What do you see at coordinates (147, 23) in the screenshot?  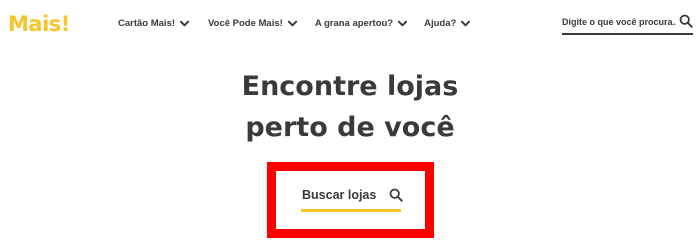 I see `nav-item-label: Cartão Mais!` at bounding box center [147, 23].